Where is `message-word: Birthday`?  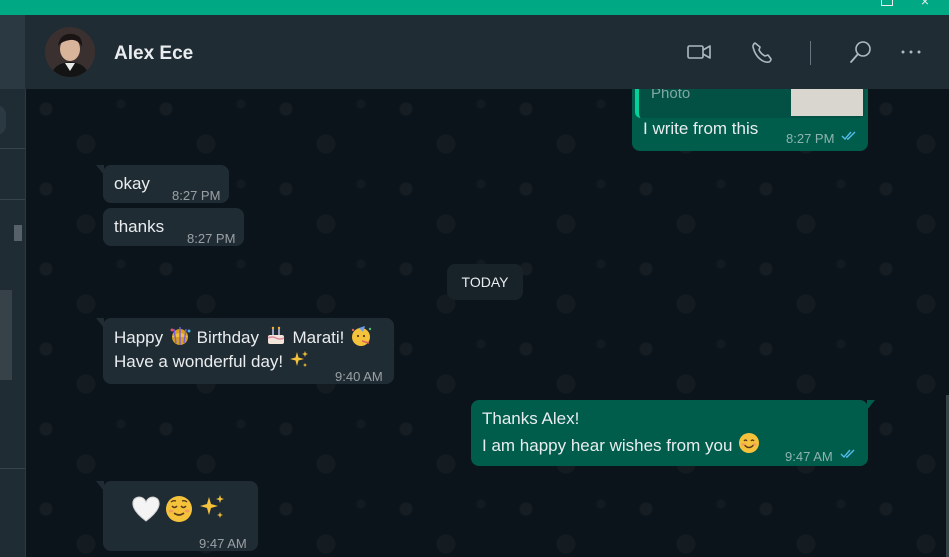
message-word: Birthday is located at coordinates (227, 337).